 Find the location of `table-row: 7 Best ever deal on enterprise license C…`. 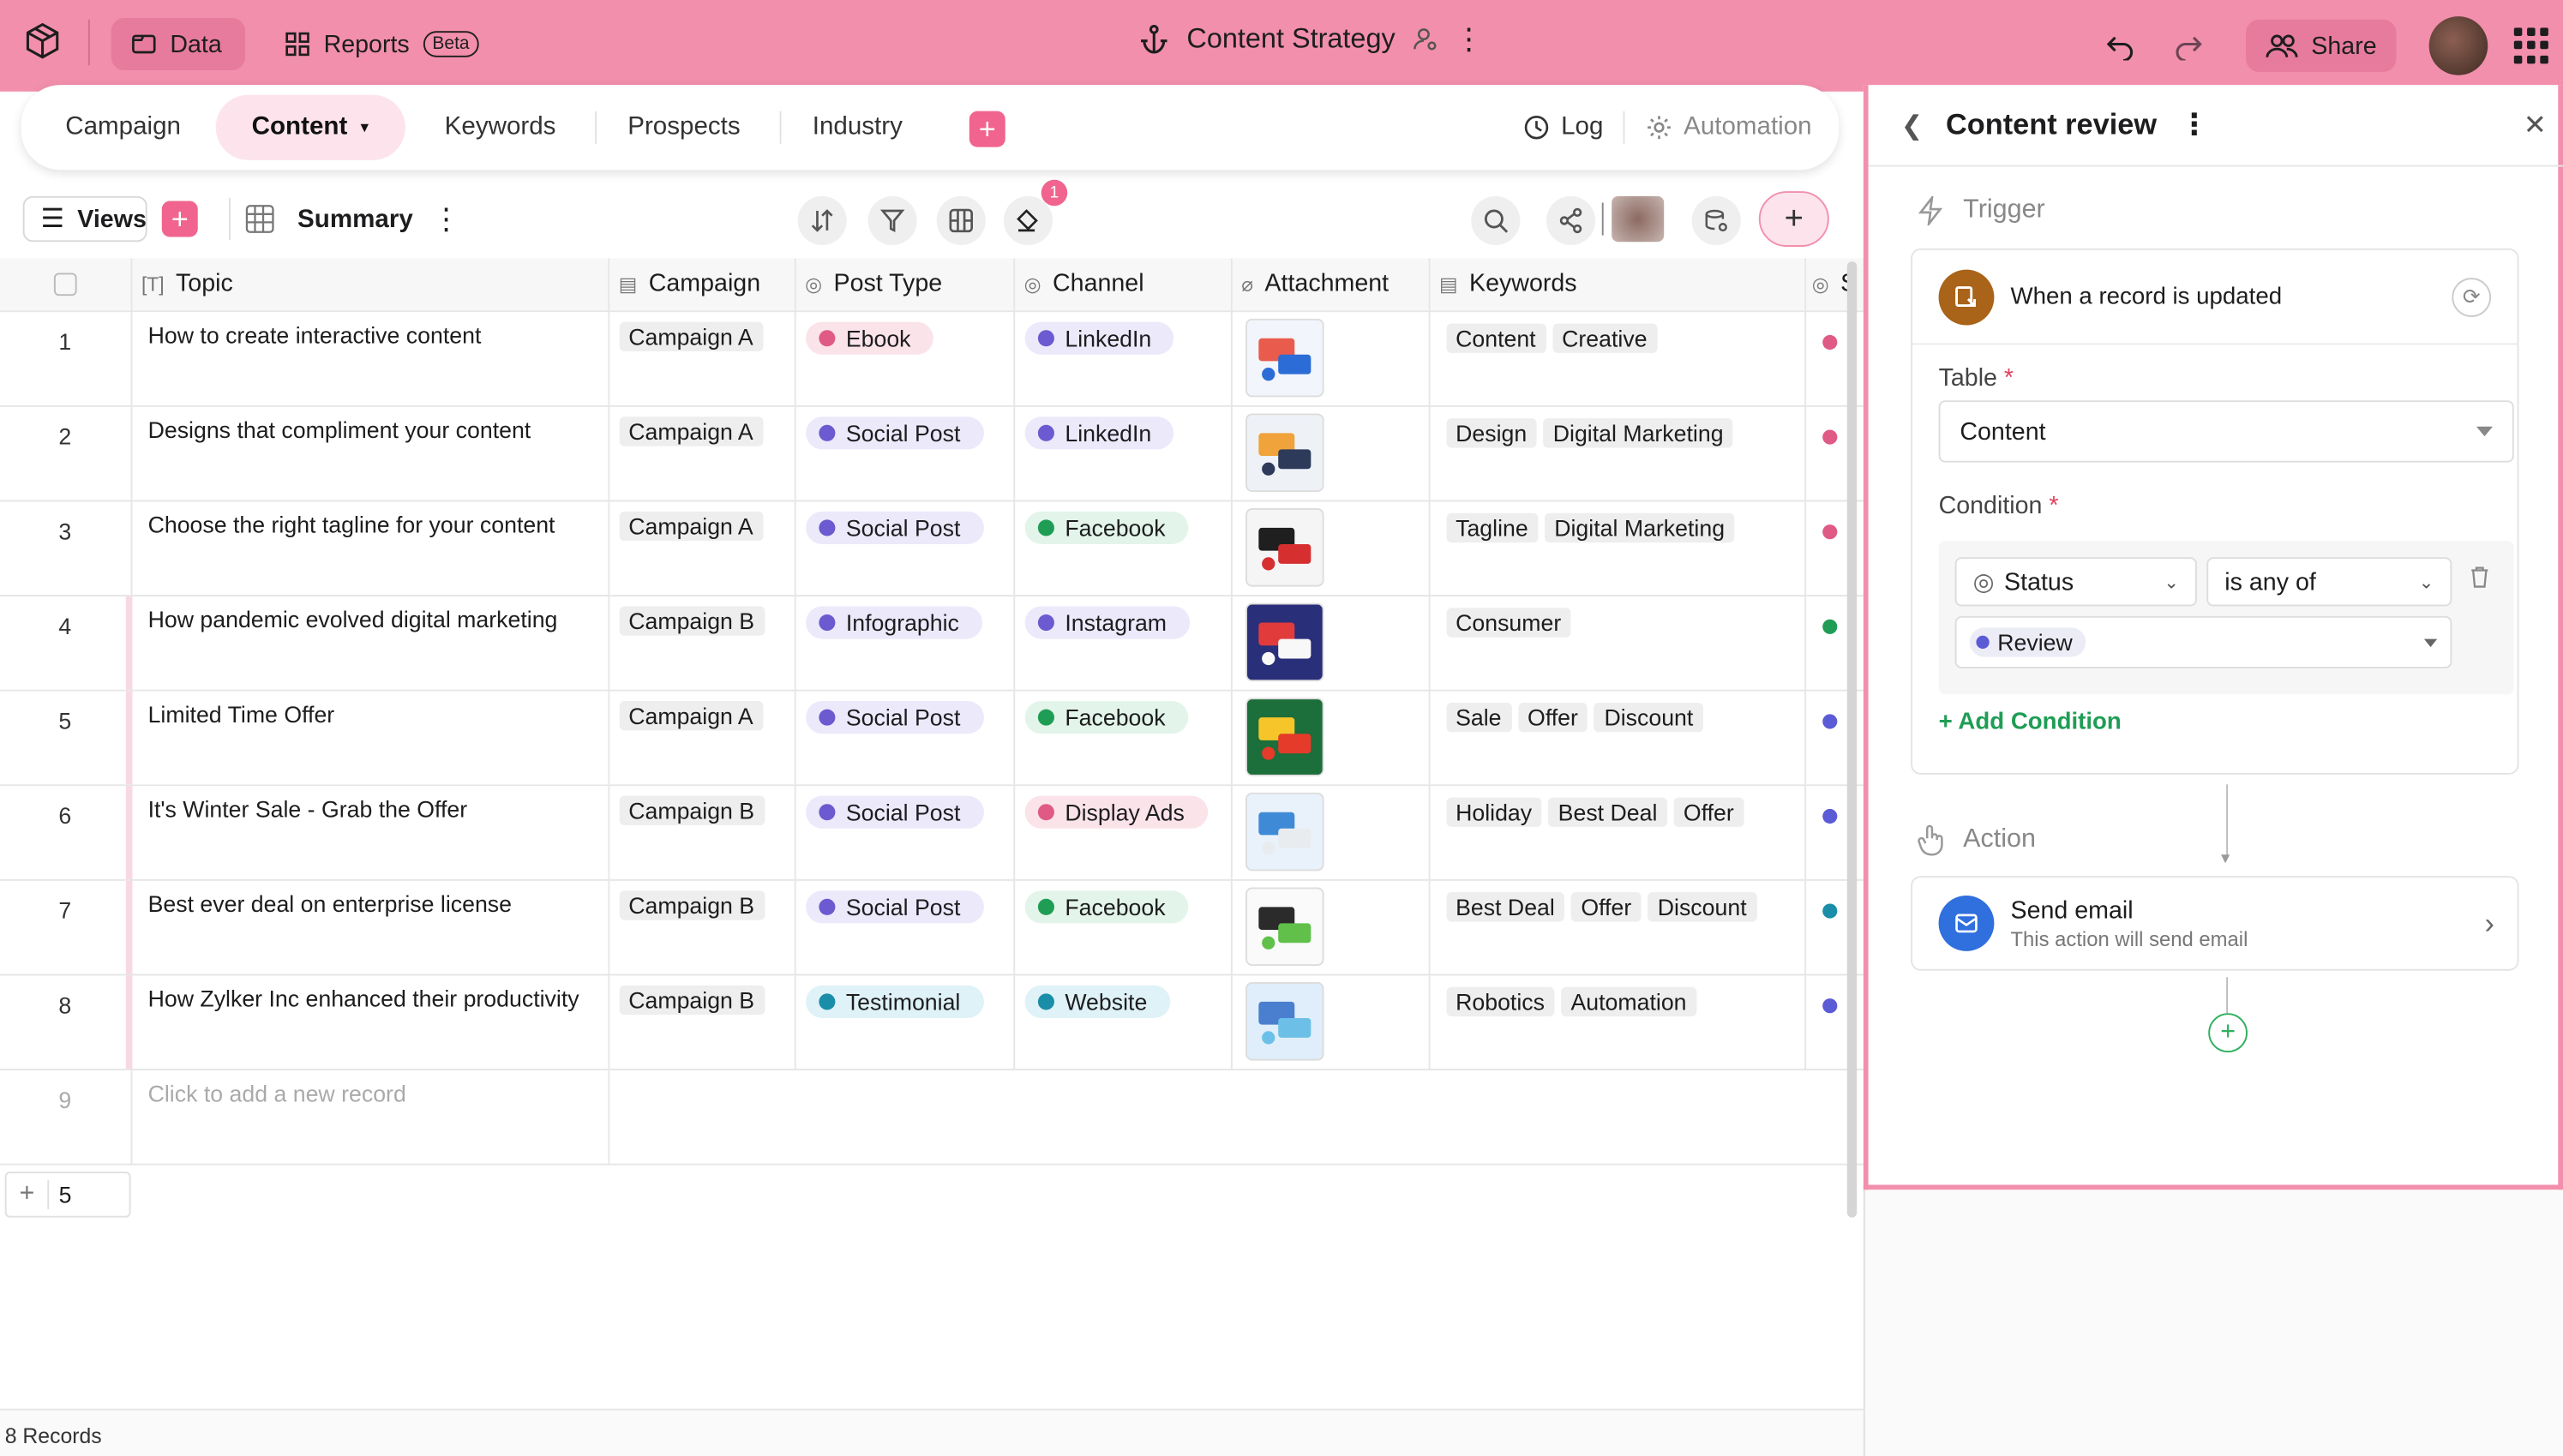

table-row: 7 Best ever deal on enterprise license C… is located at coordinates (932, 927).